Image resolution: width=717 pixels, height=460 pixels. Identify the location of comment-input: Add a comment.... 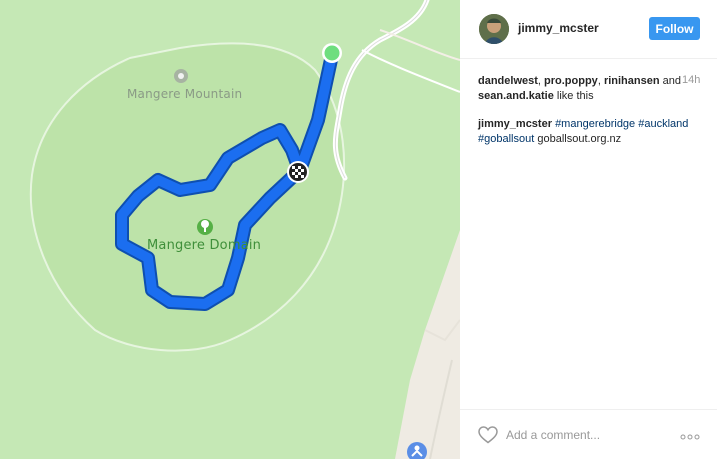
(553, 435).